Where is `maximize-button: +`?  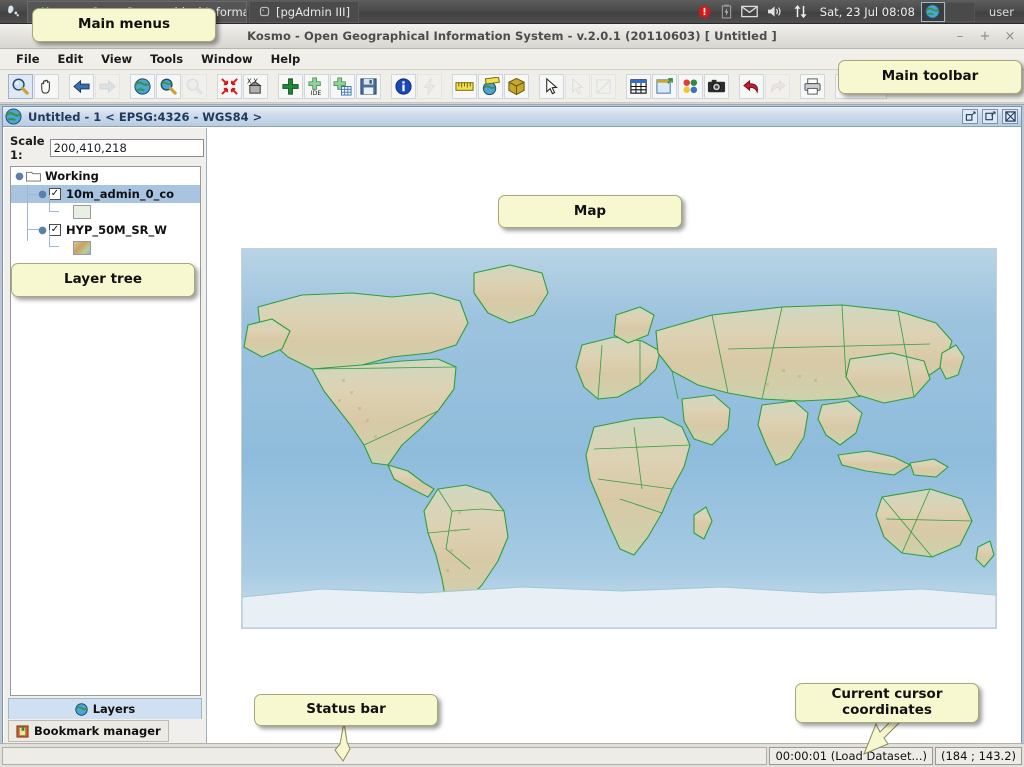 maximize-button: + is located at coordinates (985, 36).